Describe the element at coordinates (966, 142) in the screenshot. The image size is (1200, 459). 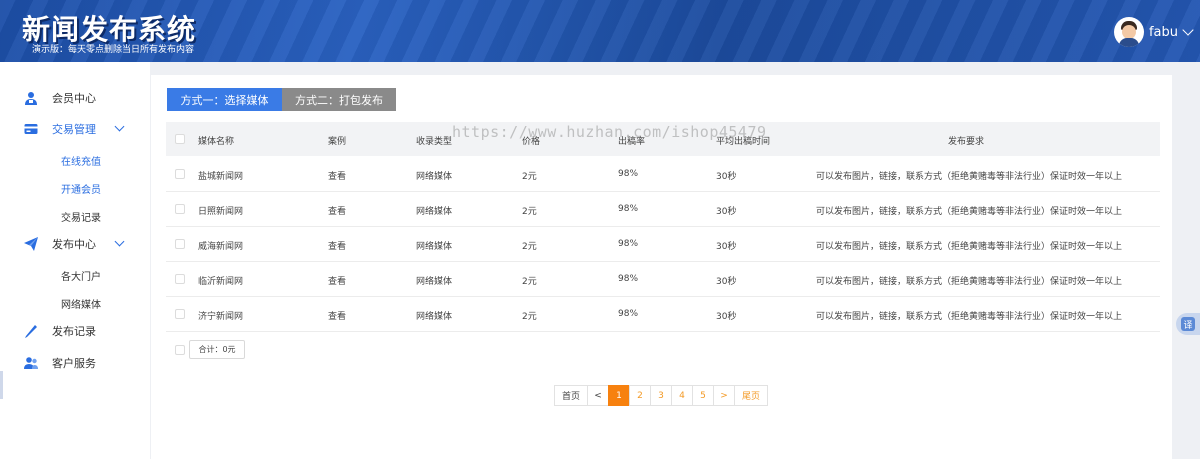
I see `column-header-requirements: 发布要求` at that location.